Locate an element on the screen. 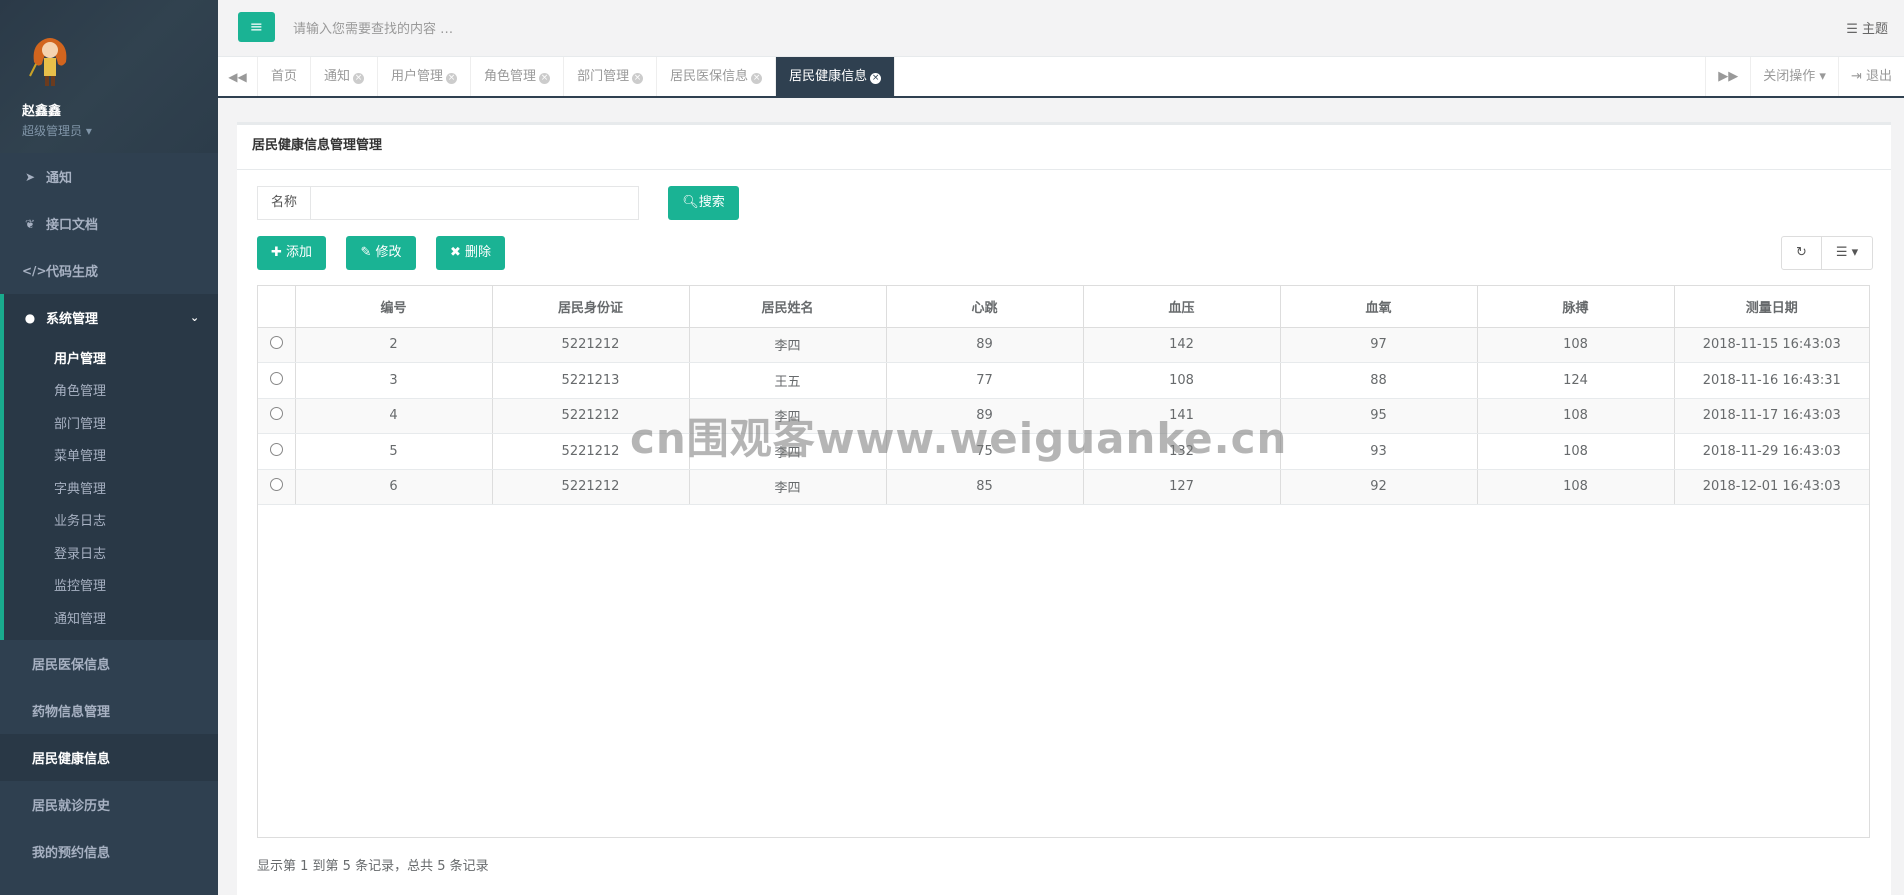  code-icon: </> is located at coordinates (34, 270).